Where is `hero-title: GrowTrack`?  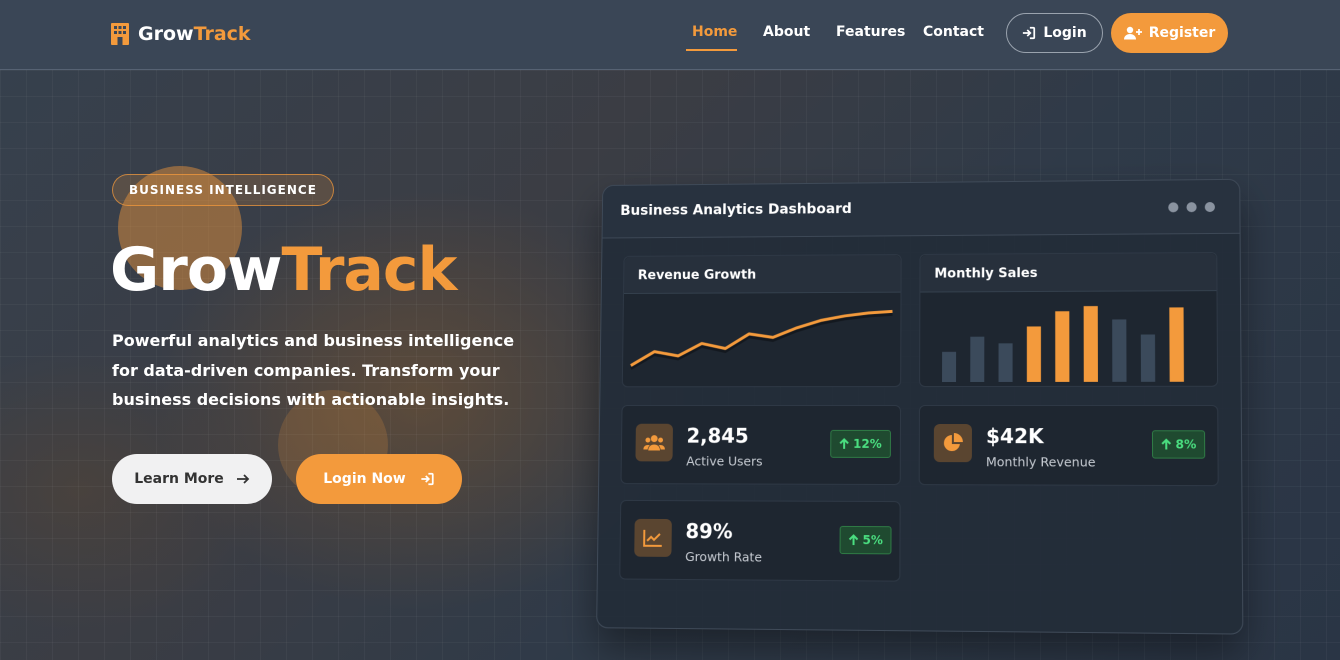 hero-title: GrowTrack is located at coordinates (283, 270).